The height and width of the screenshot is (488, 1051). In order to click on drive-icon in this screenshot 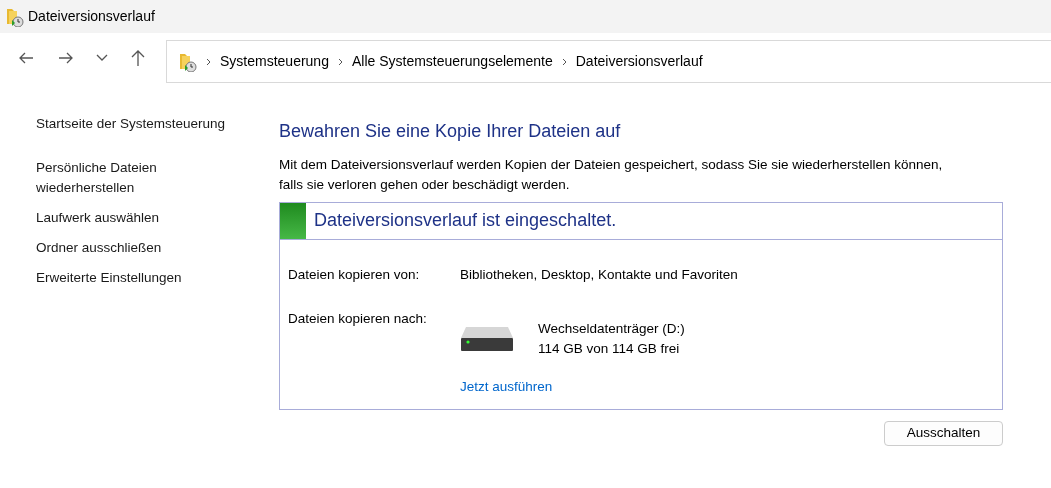, I will do `click(487, 338)`.